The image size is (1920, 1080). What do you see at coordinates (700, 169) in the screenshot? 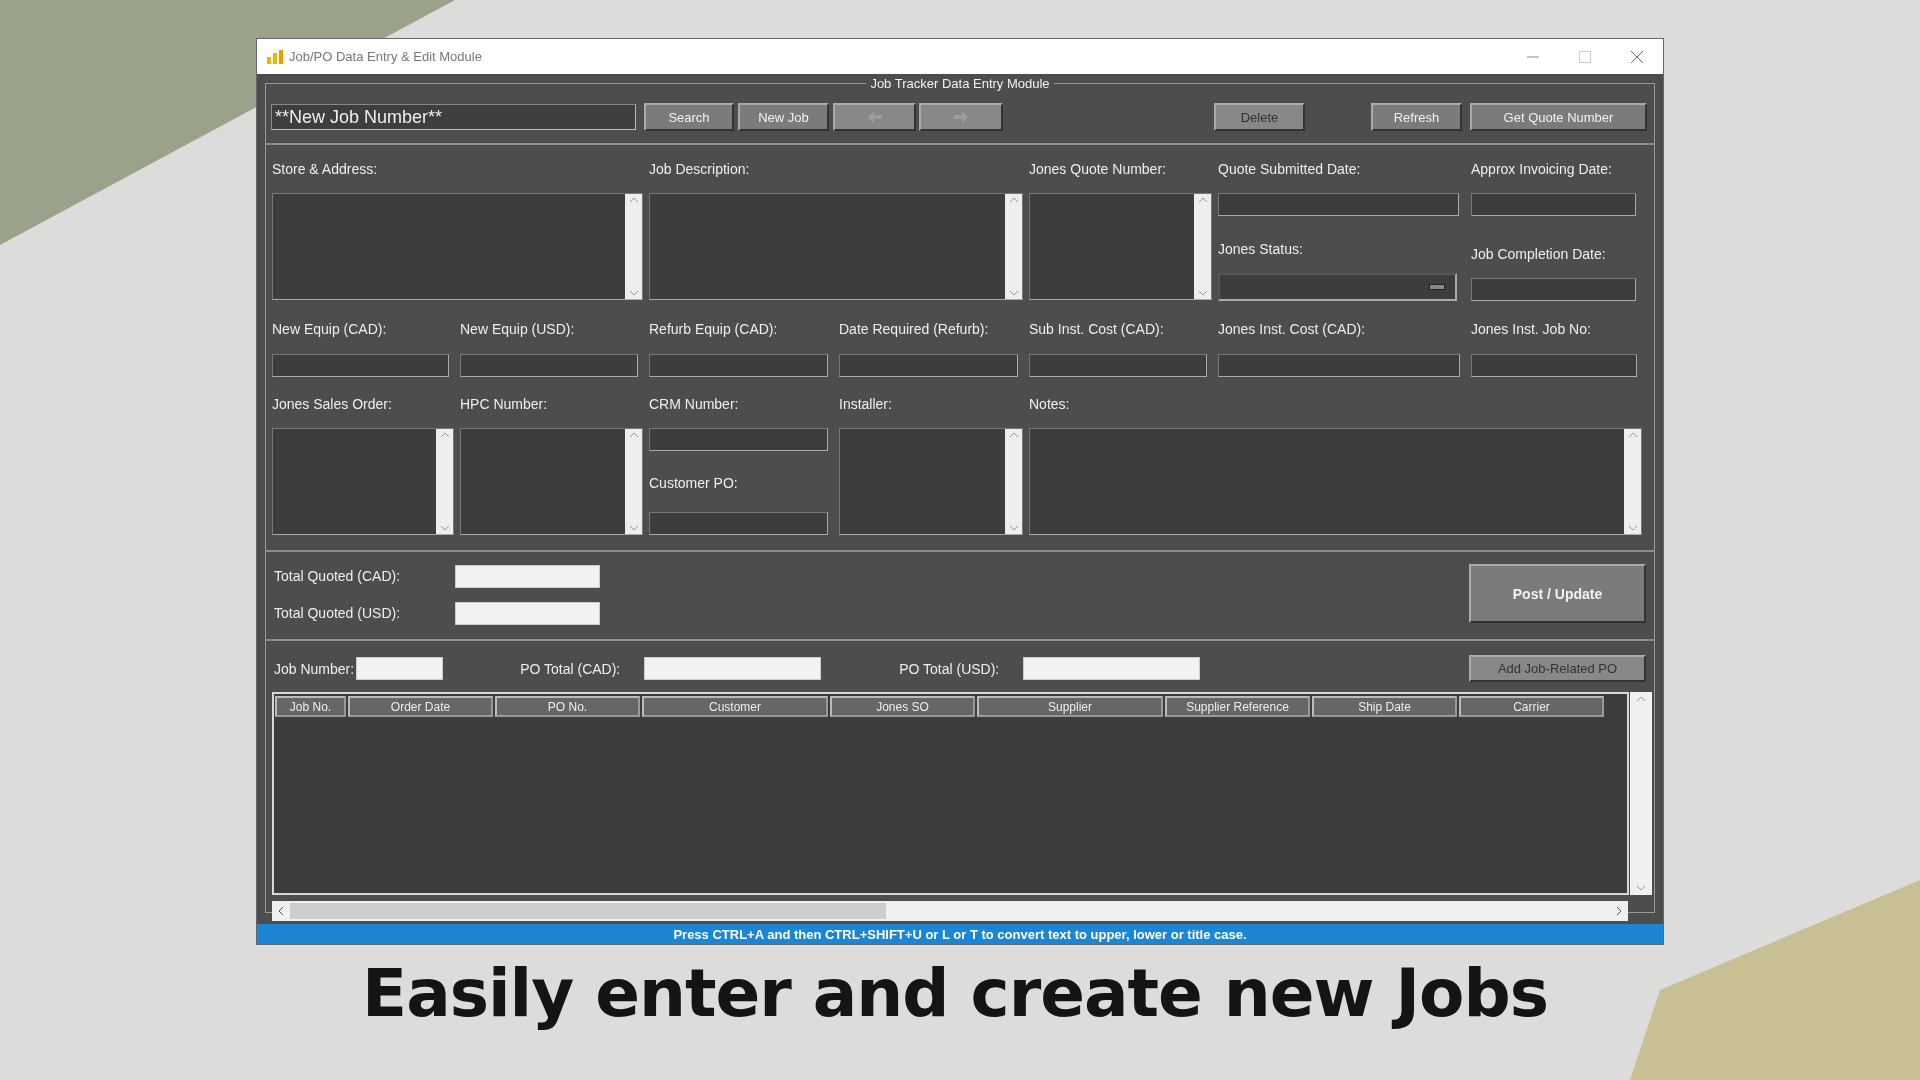
I see `field-label: Job Description:` at bounding box center [700, 169].